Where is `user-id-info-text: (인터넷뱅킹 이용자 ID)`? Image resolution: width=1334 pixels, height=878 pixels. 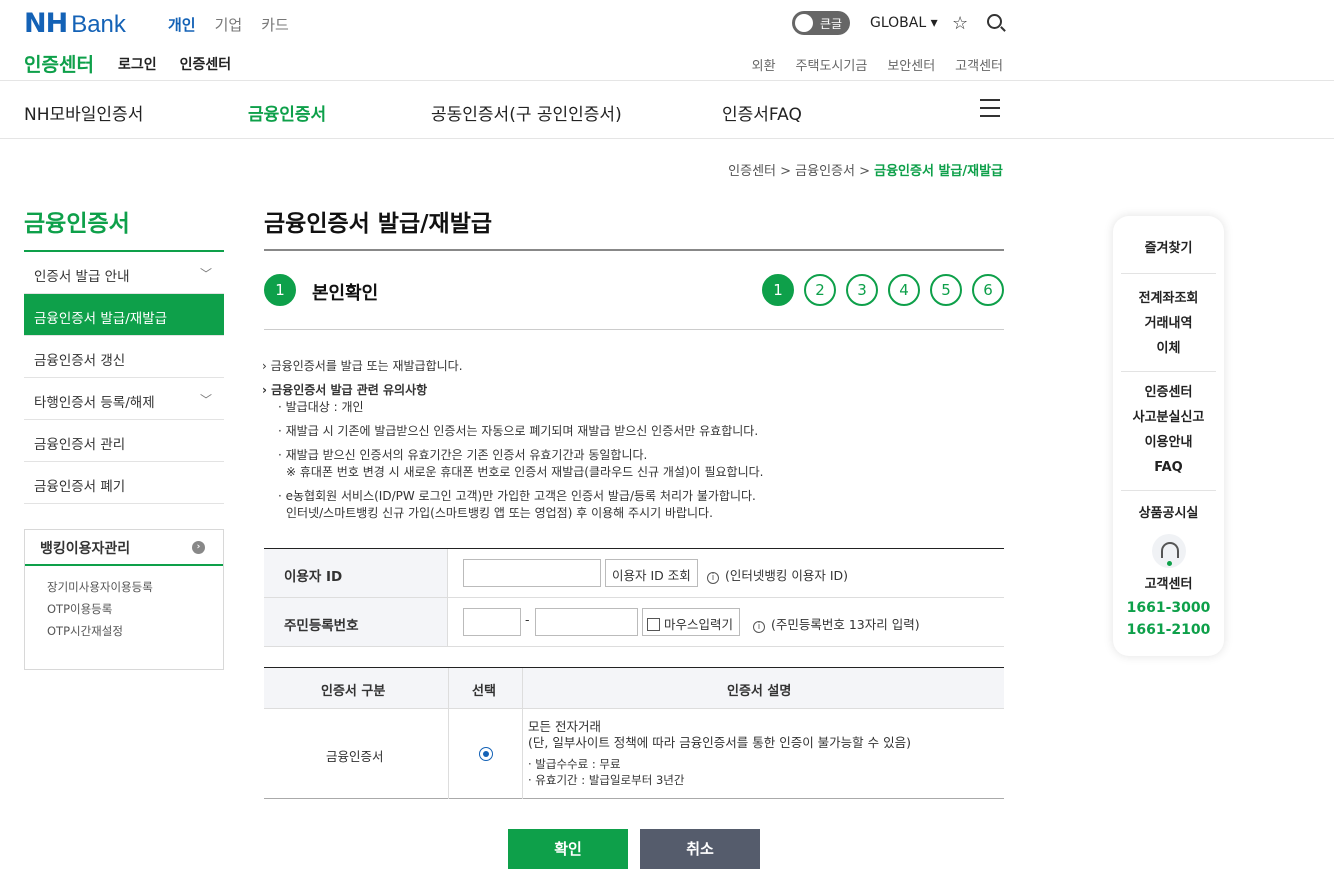 user-id-info-text: (인터넷뱅킹 이용자 ID) is located at coordinates (787, 575).